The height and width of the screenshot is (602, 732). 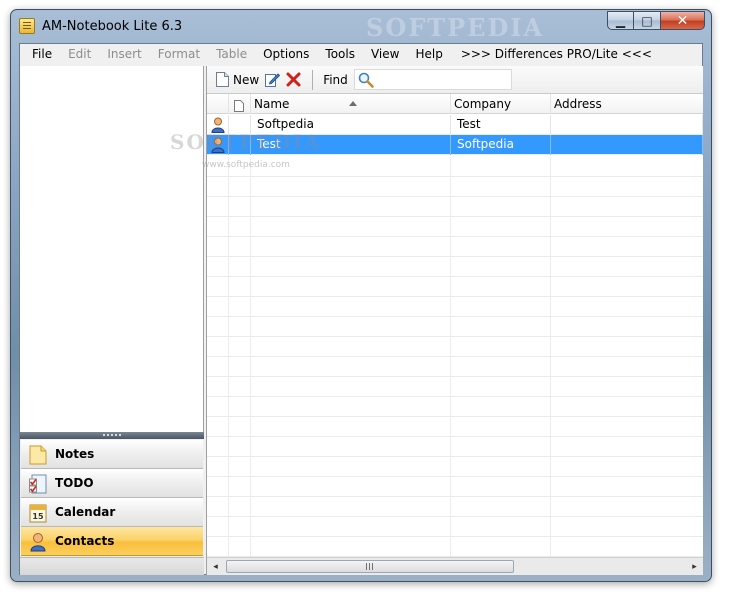 I want to click on nav-notes: Notes, so click(x=112, y=454).